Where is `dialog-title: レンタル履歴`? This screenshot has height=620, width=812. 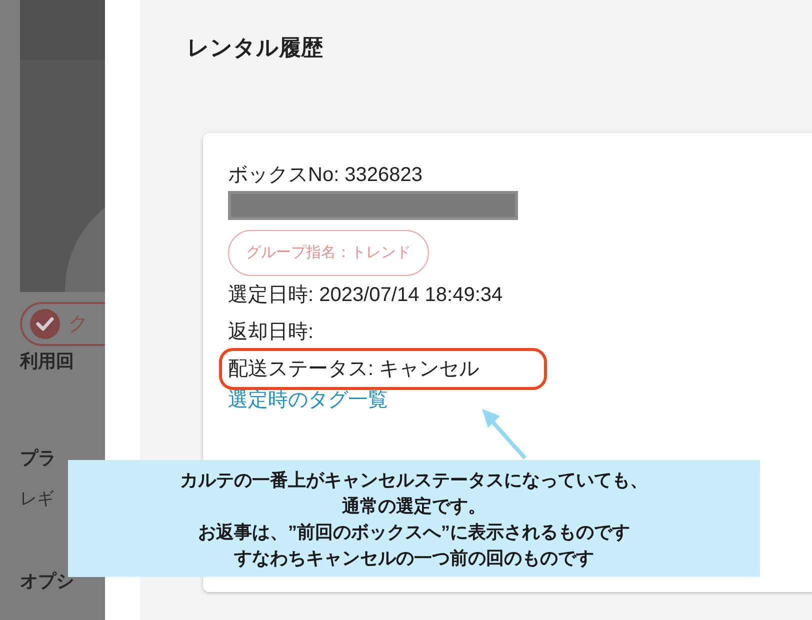 dialog-title: レンタル履歴 is located at coordinates (255, 48).